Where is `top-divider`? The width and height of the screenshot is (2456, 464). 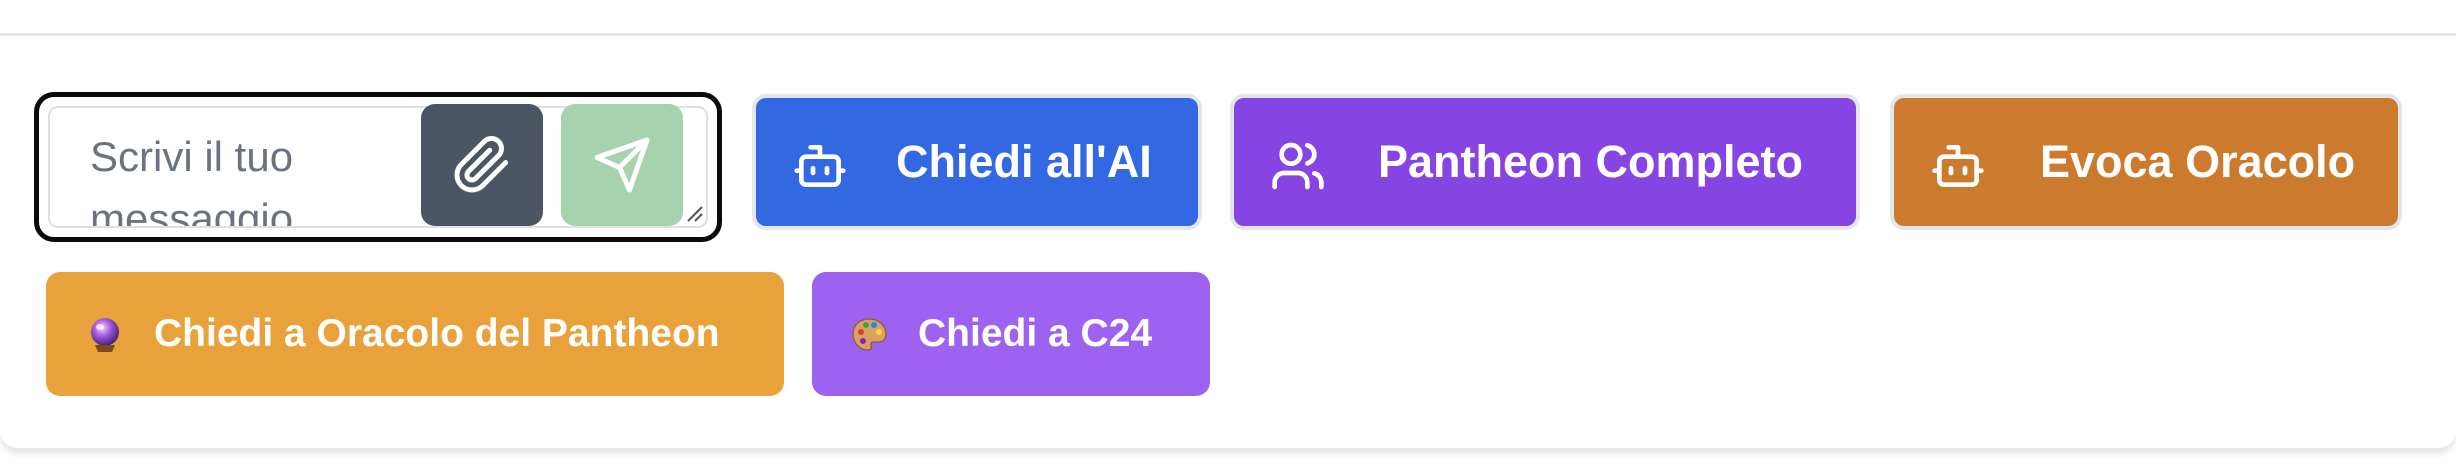 top-divider is located at coordinates (1228, 18).